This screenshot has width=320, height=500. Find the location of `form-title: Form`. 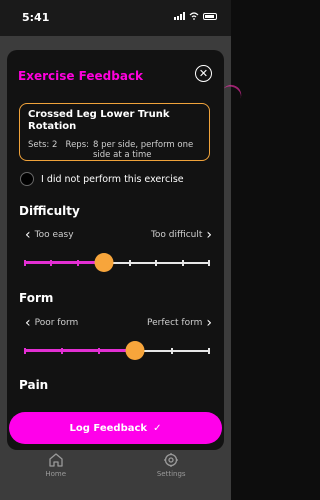

form-title: Form is located at coordinates (36, 298).